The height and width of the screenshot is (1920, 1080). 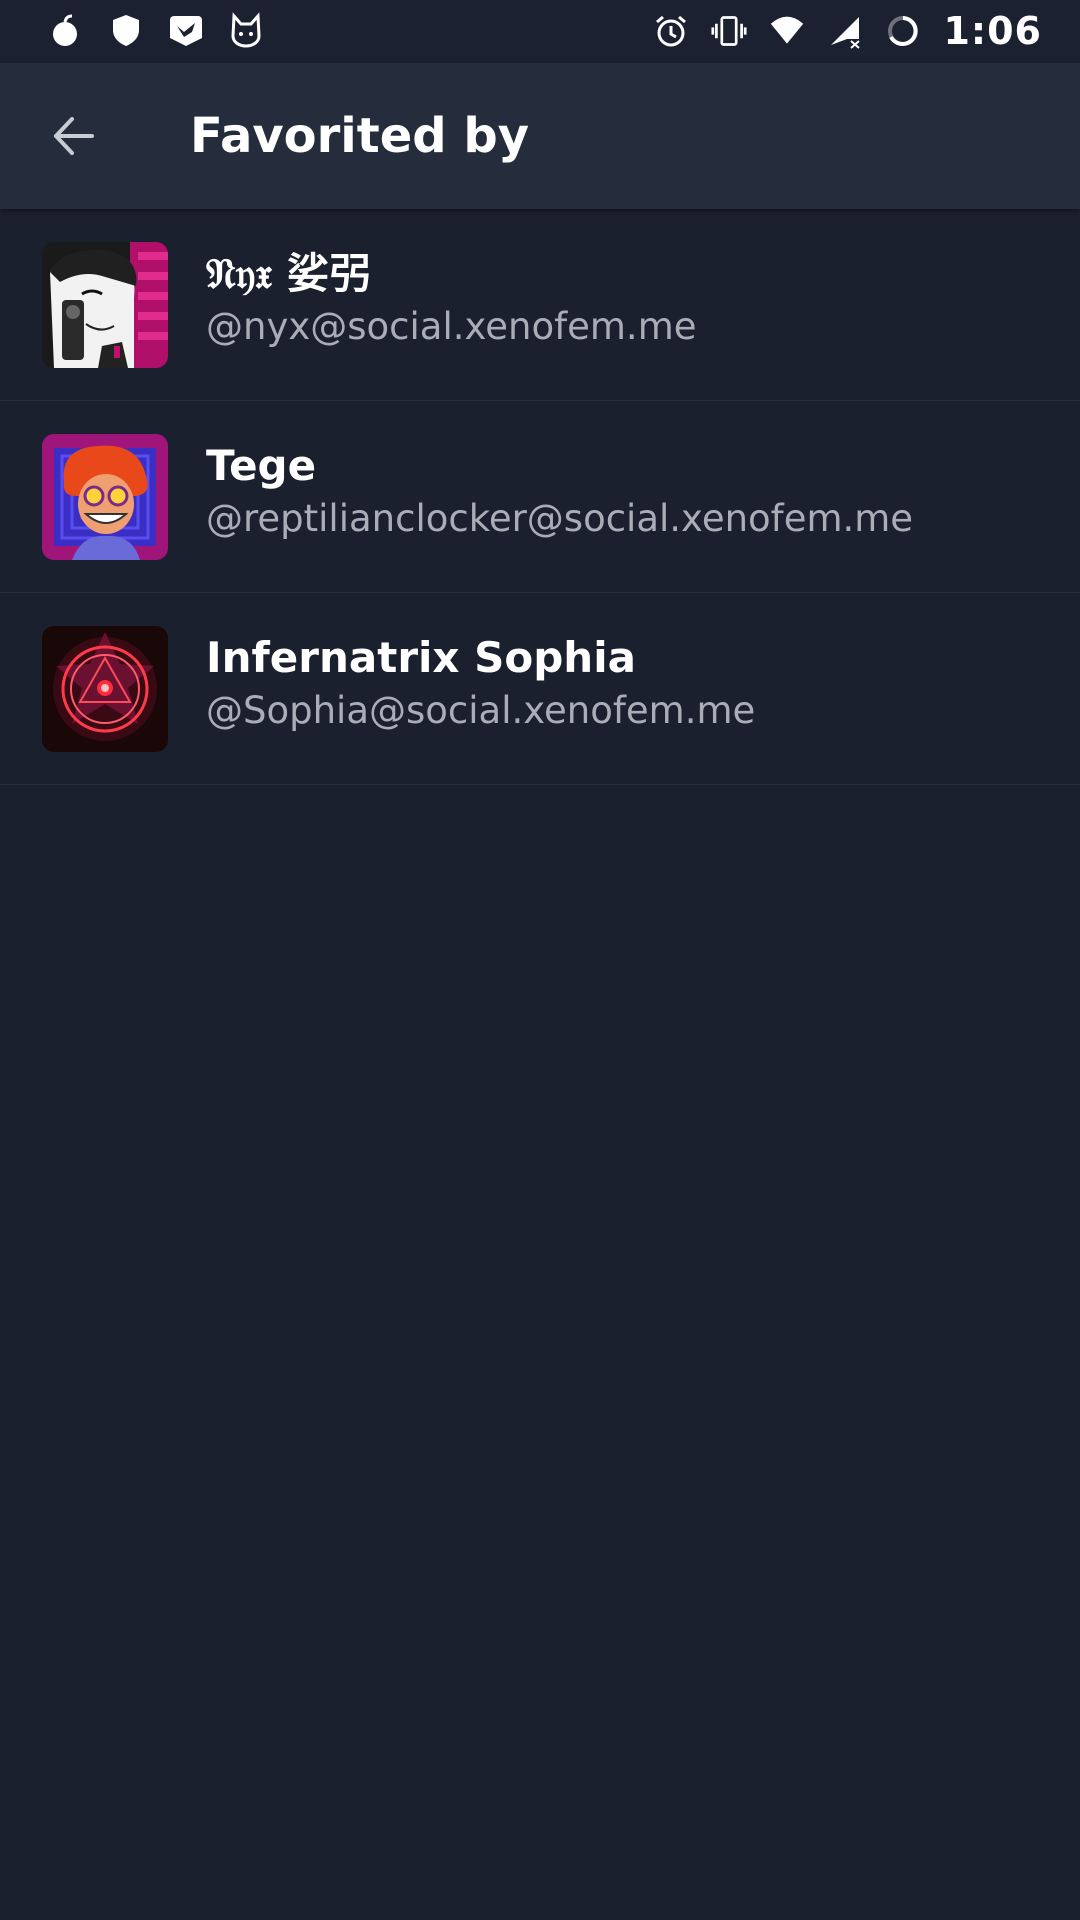 I want to click on avatar-image-nyx, so click(x=105, y=305).